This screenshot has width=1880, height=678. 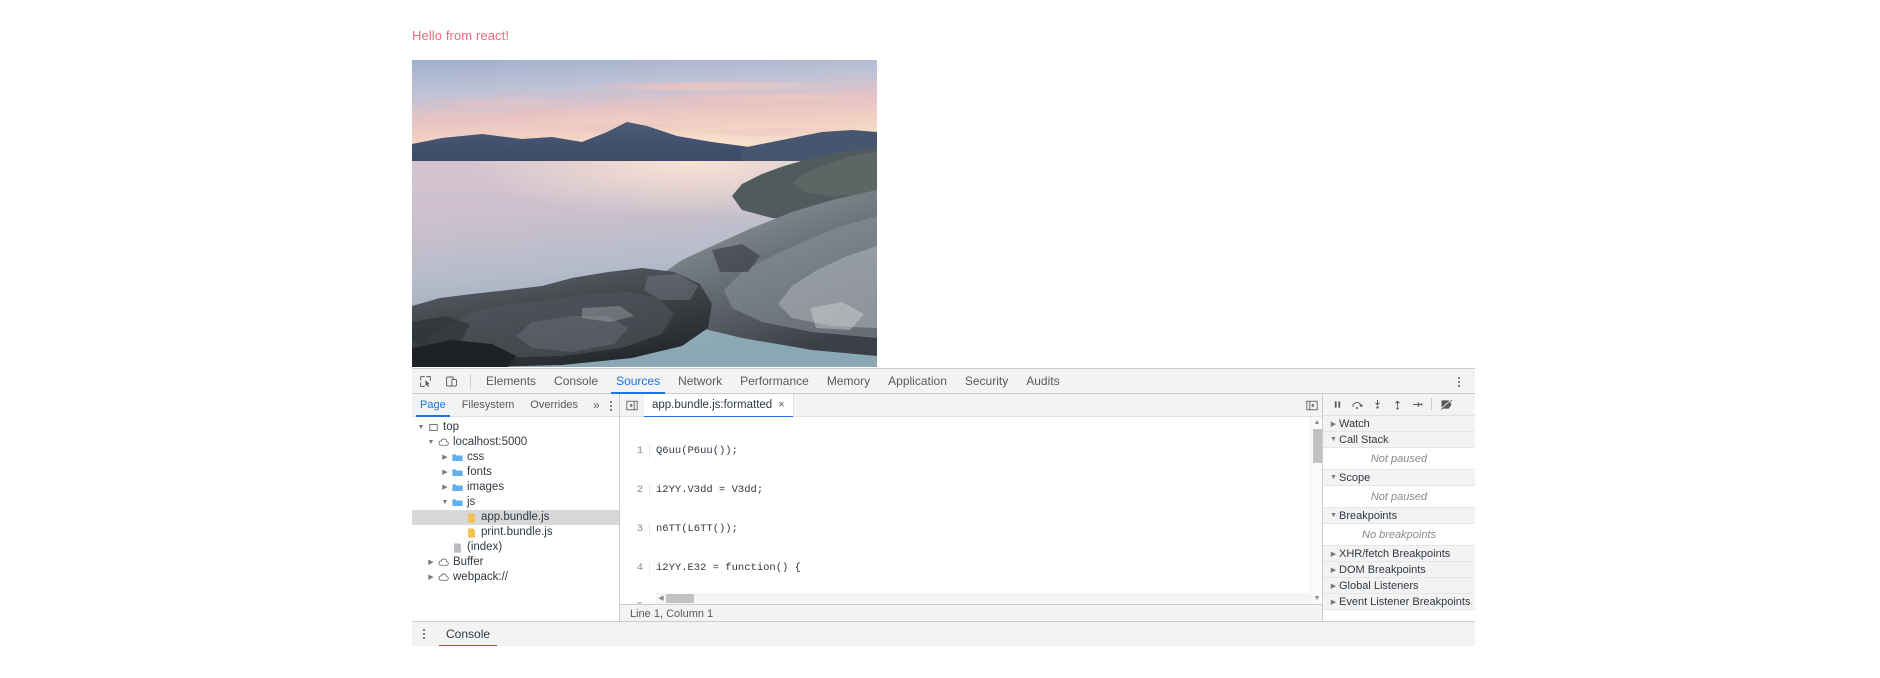 What do you see at coordinates (471, 502) in the screenshot?
I see `tree-item-label: js` at bounding box center [471, 502].